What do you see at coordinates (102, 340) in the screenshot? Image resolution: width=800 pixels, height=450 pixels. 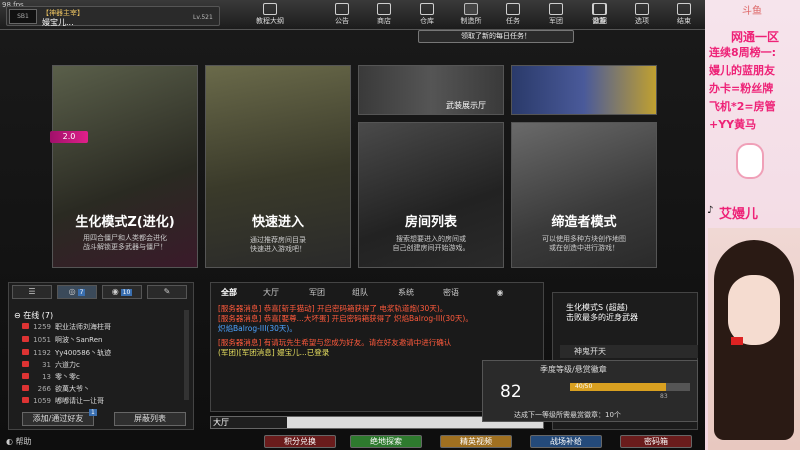 I see `friend-row: 1051 啊波丶SanRen` at bounding box center [102, 340].